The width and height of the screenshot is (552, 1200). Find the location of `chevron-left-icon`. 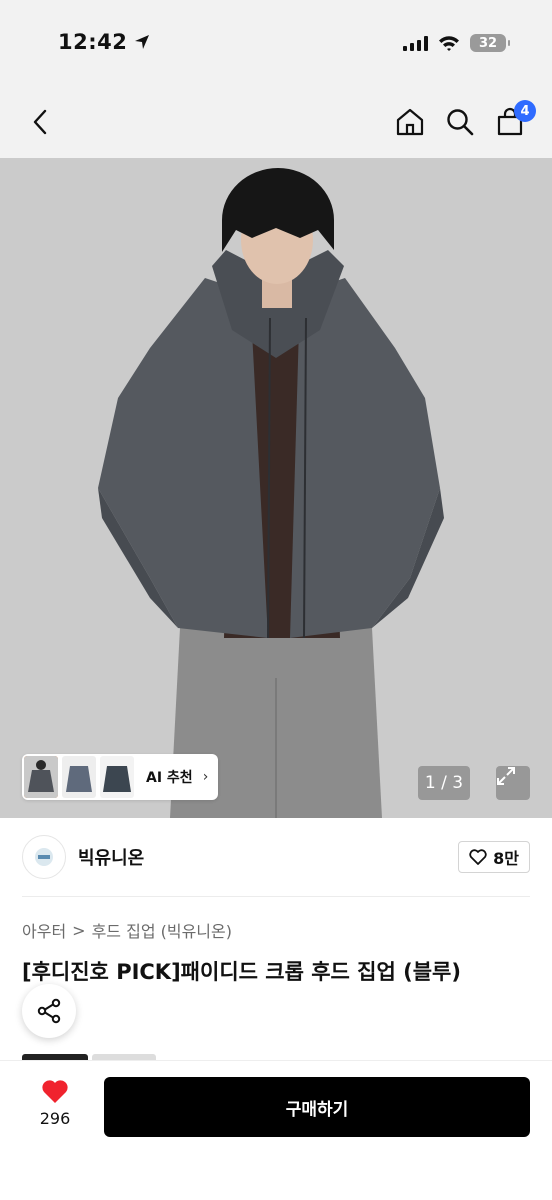

chevron-left-icon is located at coordinates (40, 122).